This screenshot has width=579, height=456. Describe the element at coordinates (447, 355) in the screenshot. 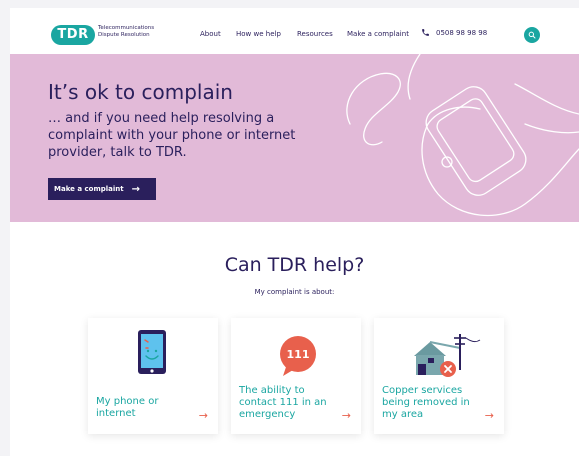

I see `house-power-pole-icon` at that location.